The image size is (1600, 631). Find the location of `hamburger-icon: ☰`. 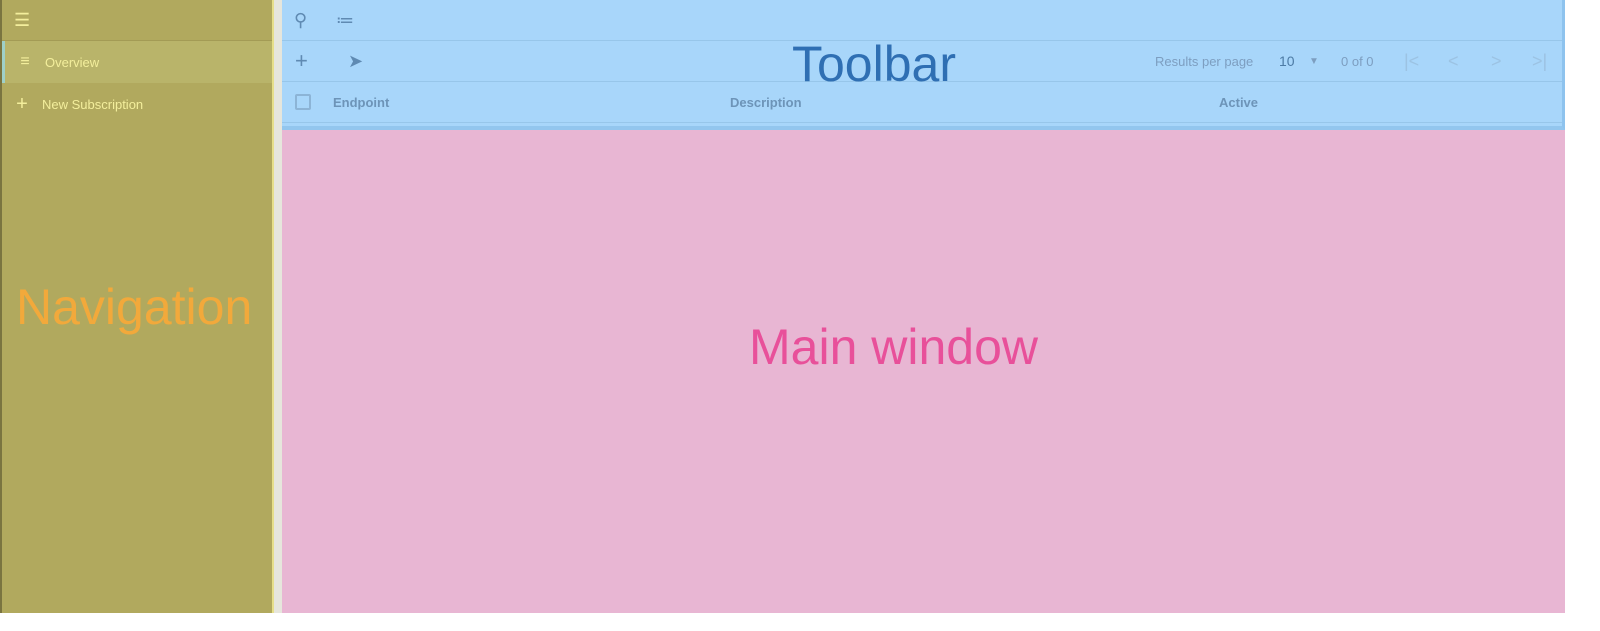

hamburger-icon: ☰ is located at coordinates (22, 20).